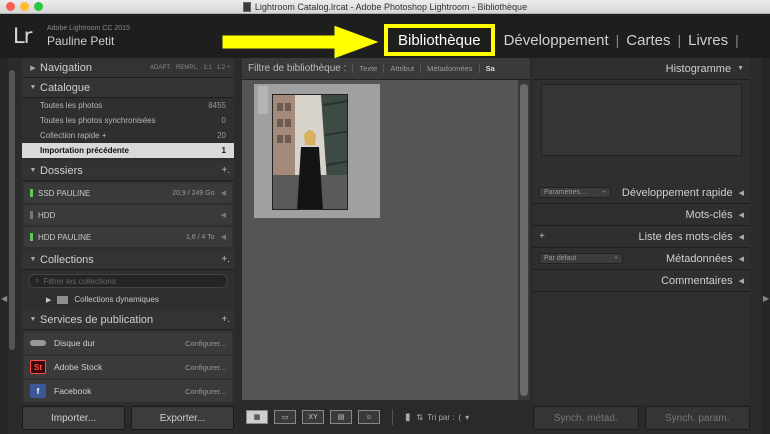 Image resolution: width=770 pixels, height=434 pixels. What do you see at coordinates (160, 68) in the screenshot?
I see `zoom-fit-option: ADAPT.` at bounding box center [160, 68].